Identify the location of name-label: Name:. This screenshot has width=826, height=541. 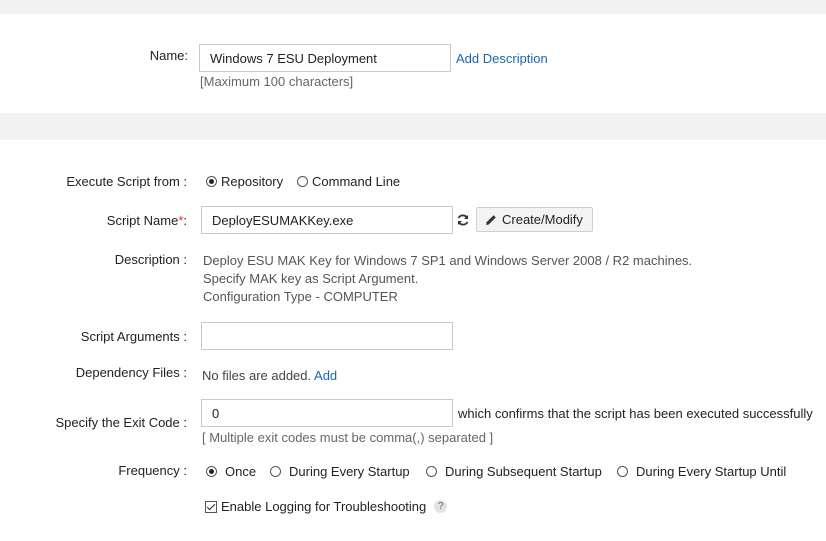
(168, 55).